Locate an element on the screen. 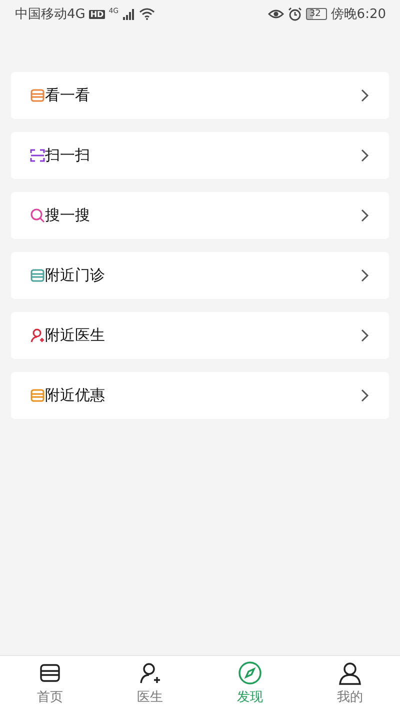  alarm-icon is located at coordinates (295, 14).